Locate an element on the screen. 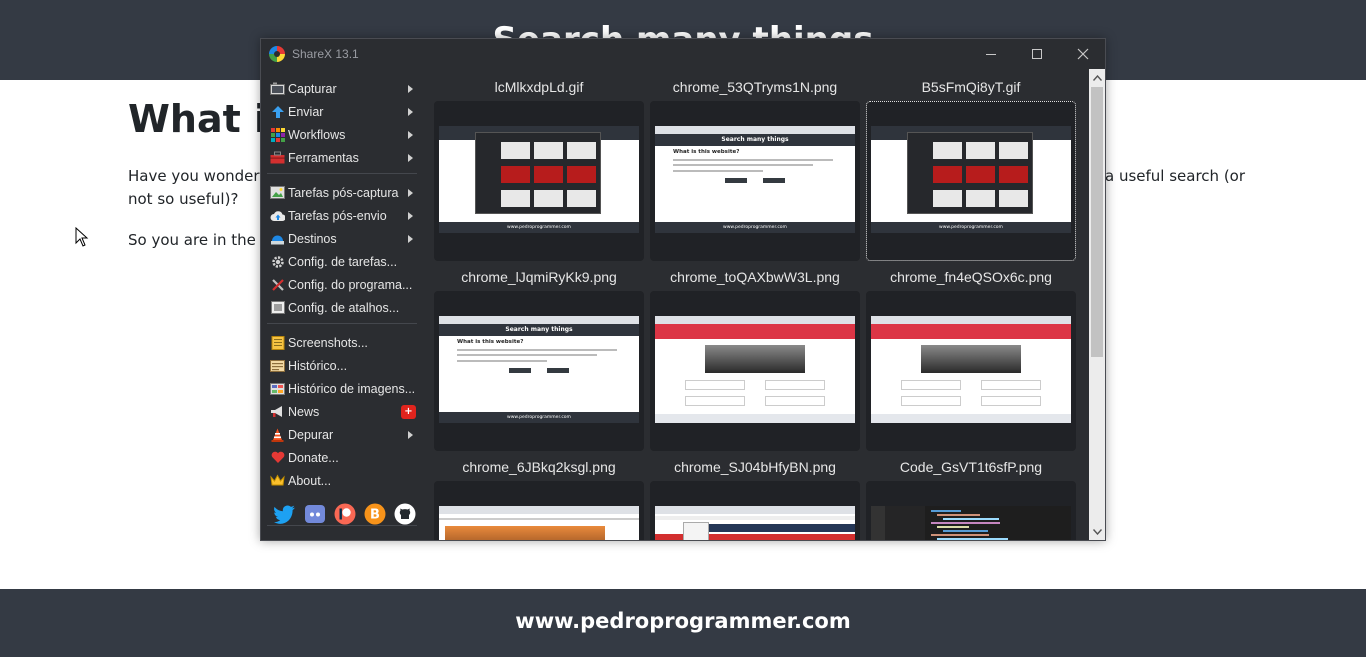 This screenshot has width=1366, height=657. camera-icon is located at coordinates (277, 89).